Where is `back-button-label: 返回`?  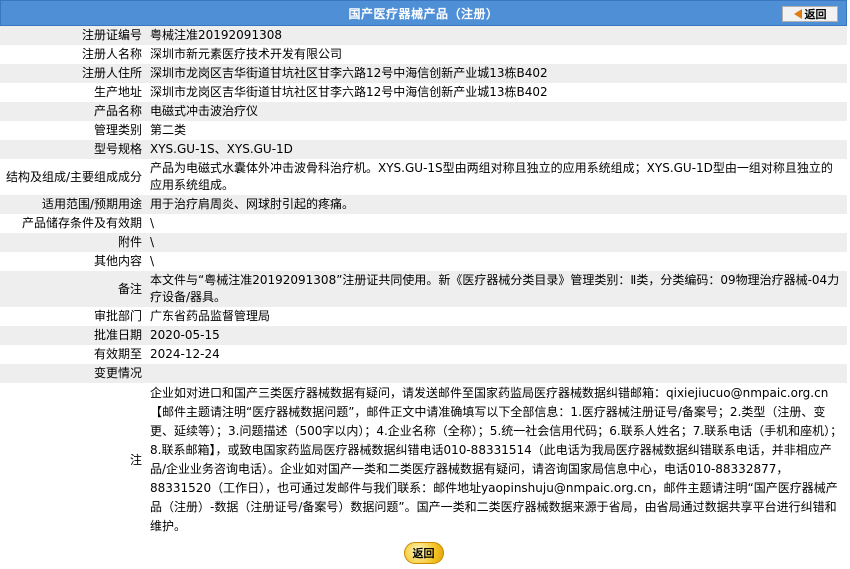
back-button-label: 返回 is located at coordinates (815, 14).